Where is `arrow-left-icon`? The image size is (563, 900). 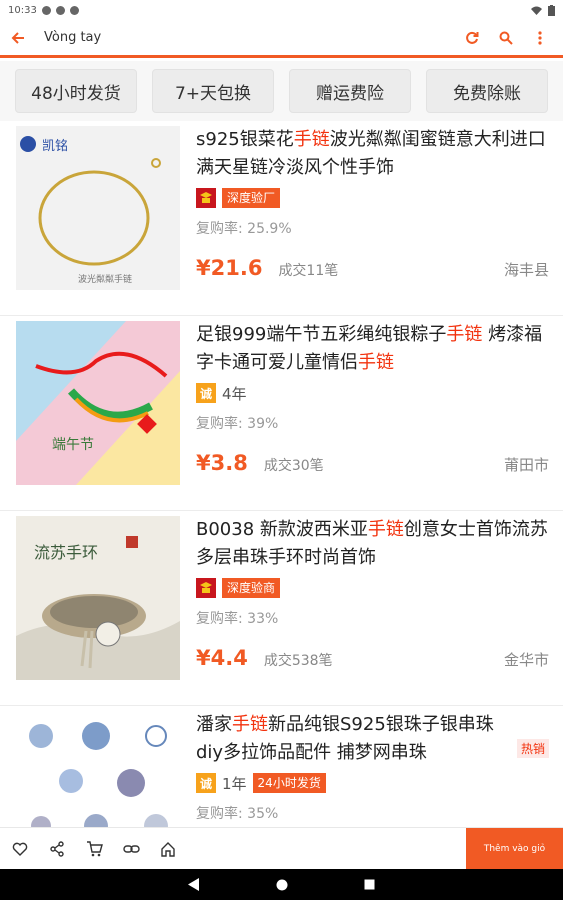
arrow-left-icon is located at coordinates (17, 37).